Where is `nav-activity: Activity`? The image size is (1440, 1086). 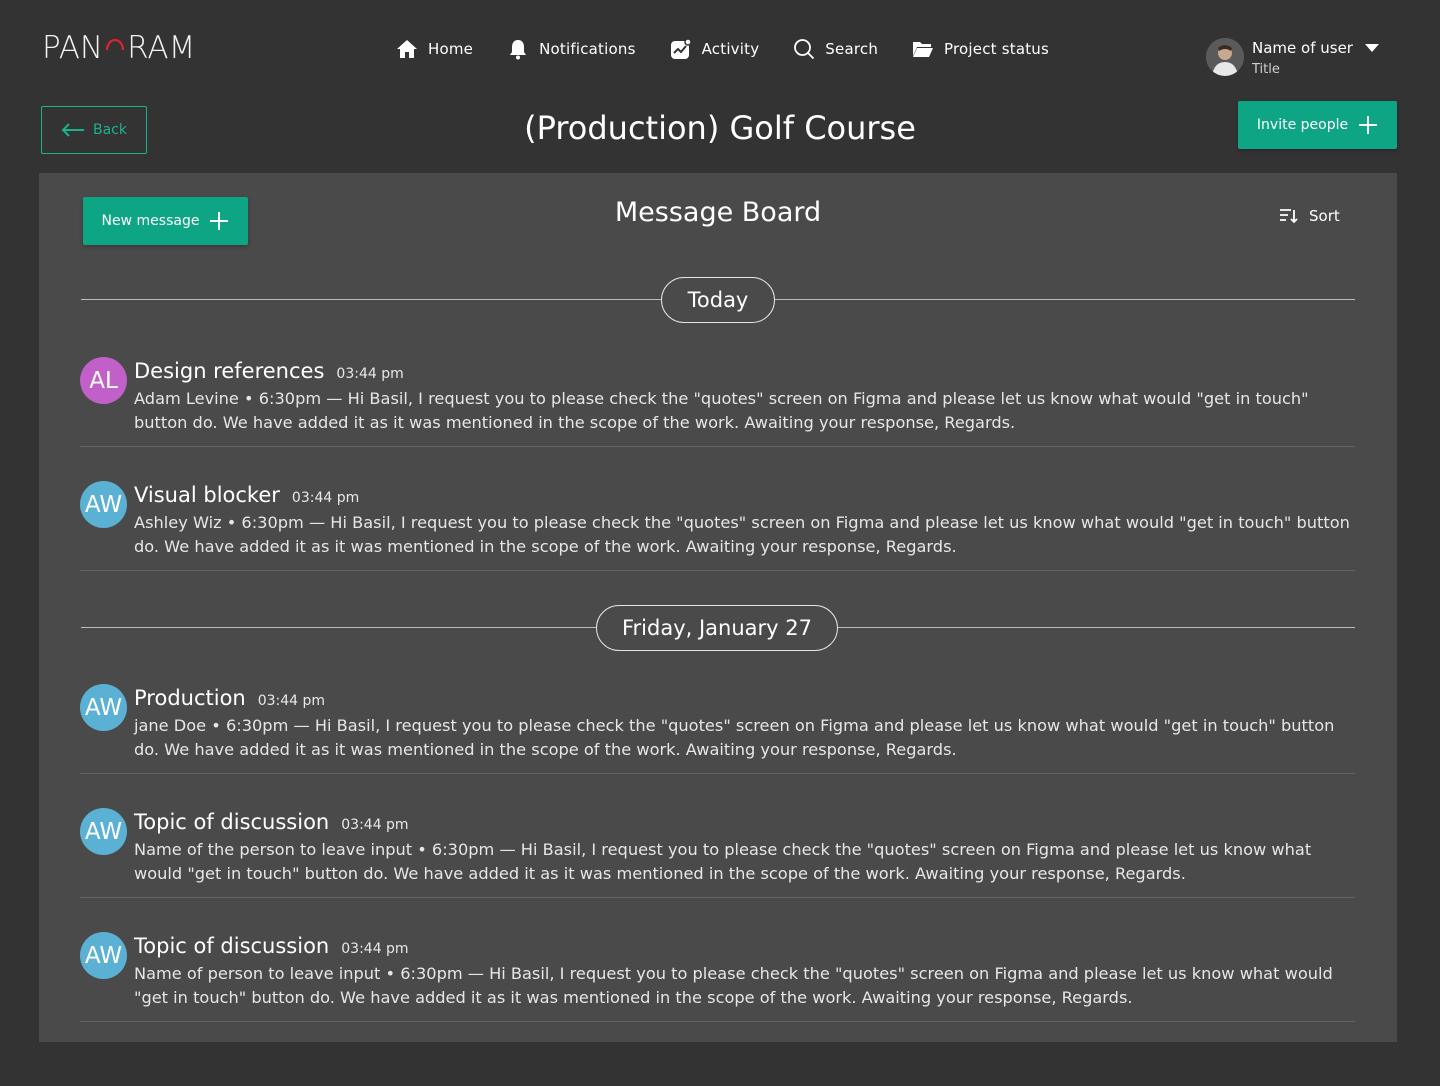 nav-activity: Activity is located at coordinates (715, 49).